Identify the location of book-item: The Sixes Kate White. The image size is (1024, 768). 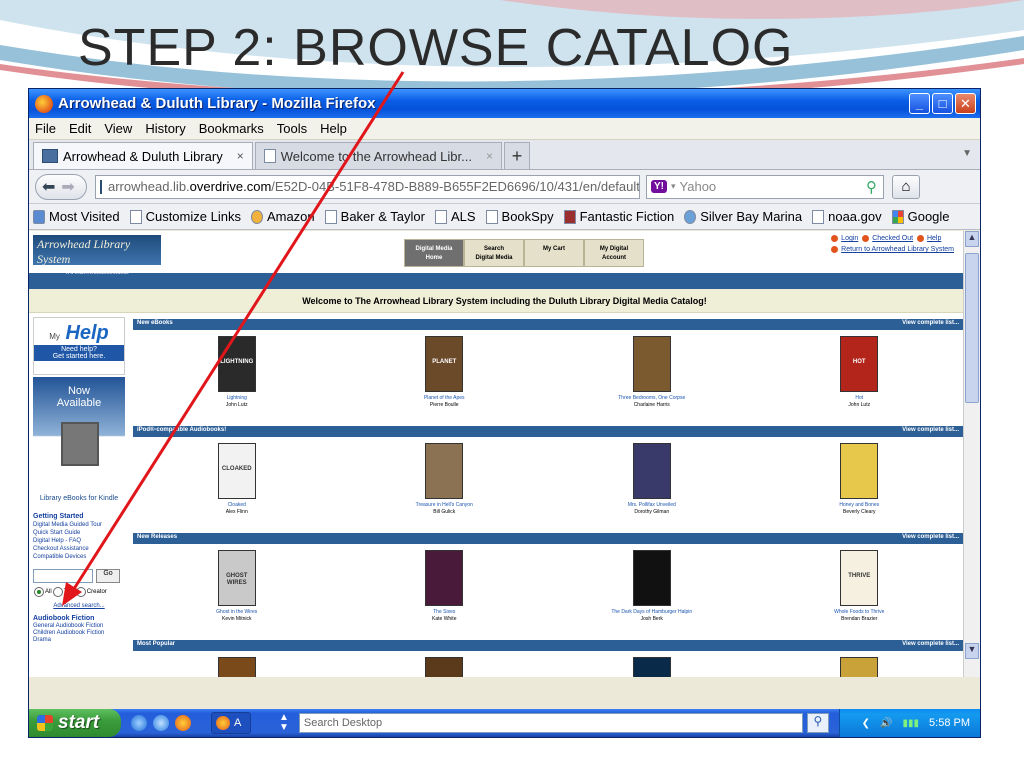
(444, 595).